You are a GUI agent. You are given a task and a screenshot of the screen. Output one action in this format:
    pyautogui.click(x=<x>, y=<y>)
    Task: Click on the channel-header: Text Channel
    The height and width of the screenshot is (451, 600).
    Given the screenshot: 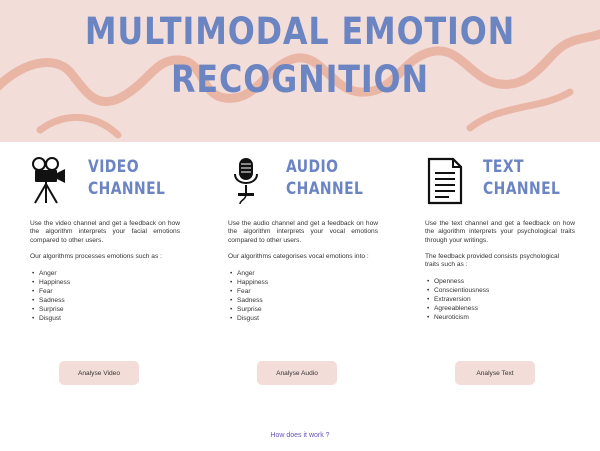 What is the action you would take?
    pyautogui.click(x=500, y=179)
    